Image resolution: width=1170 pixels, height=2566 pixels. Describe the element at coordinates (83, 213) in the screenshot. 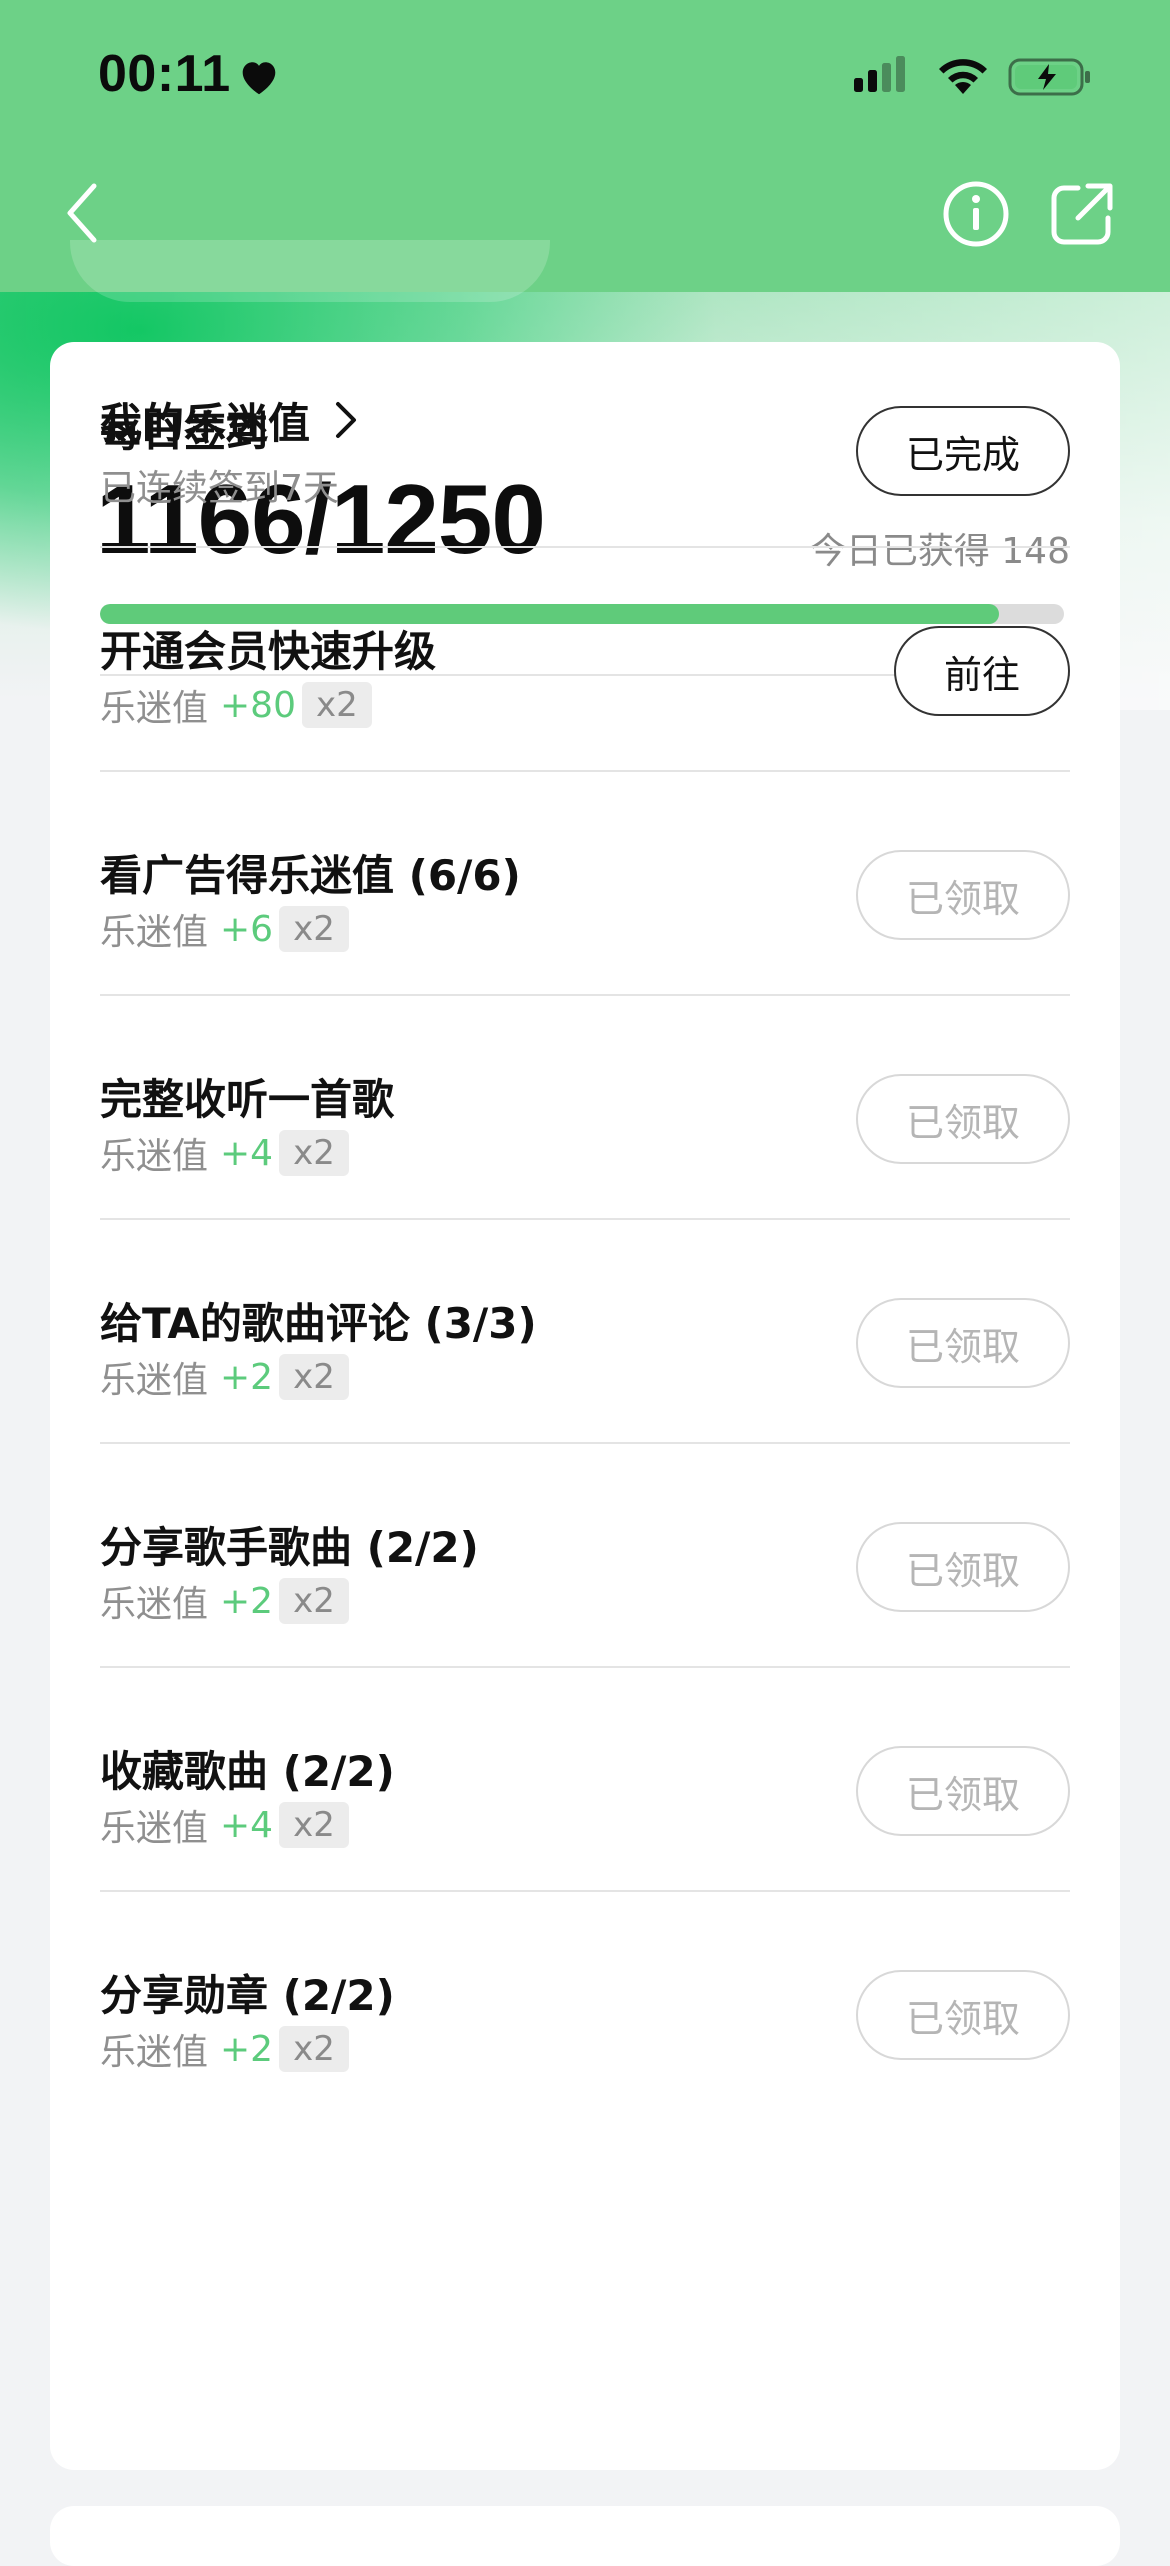

I see `back-button` at that location.